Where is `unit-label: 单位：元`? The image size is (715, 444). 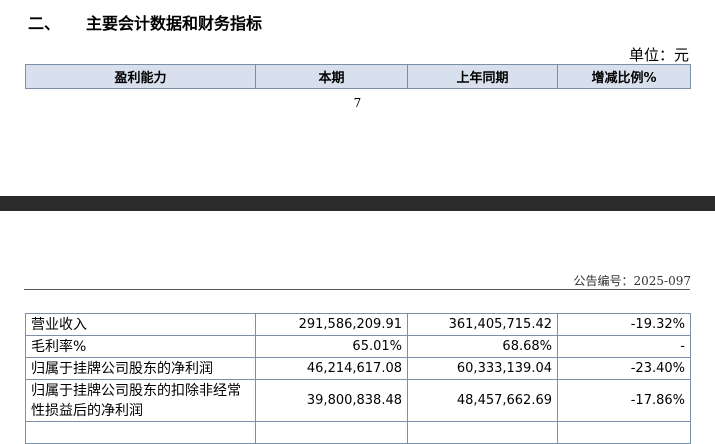
unit-label: 单位：元 is located at coordinates (658, 55).